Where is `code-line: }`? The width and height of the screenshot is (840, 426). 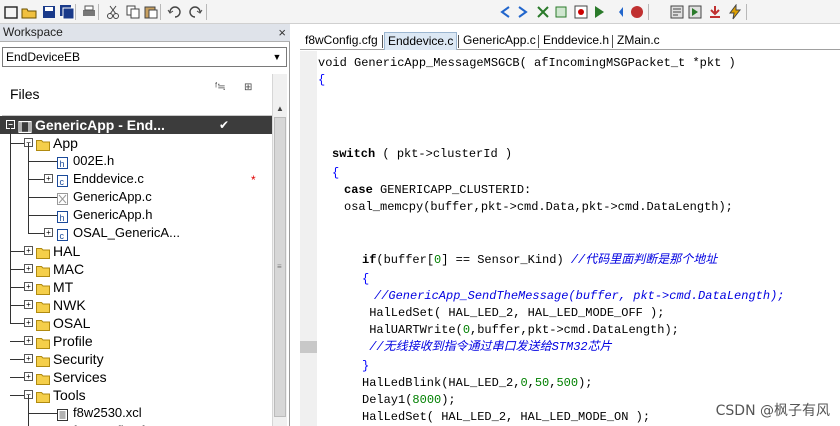 code-line: } is located at coordinates (365, 366).